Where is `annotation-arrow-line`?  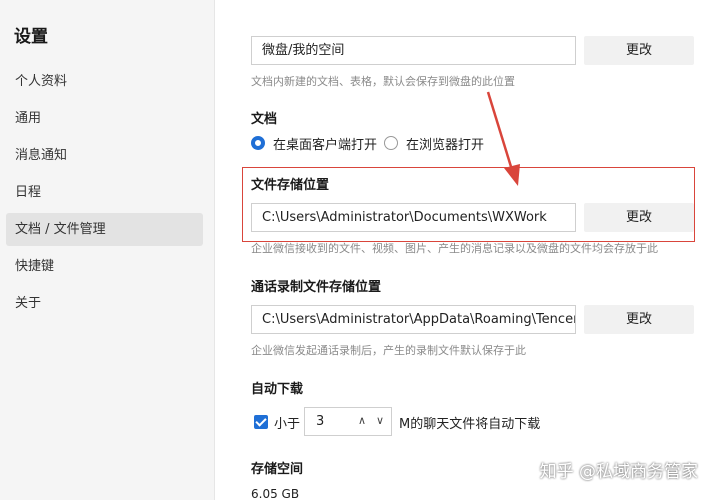
annotation-arrow-line is located at coordinates (500, 131).